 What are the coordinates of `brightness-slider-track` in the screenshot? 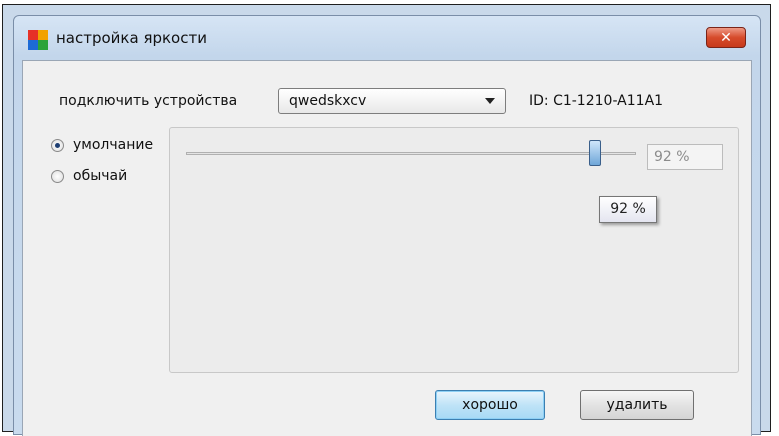 It's located at (411, 153).